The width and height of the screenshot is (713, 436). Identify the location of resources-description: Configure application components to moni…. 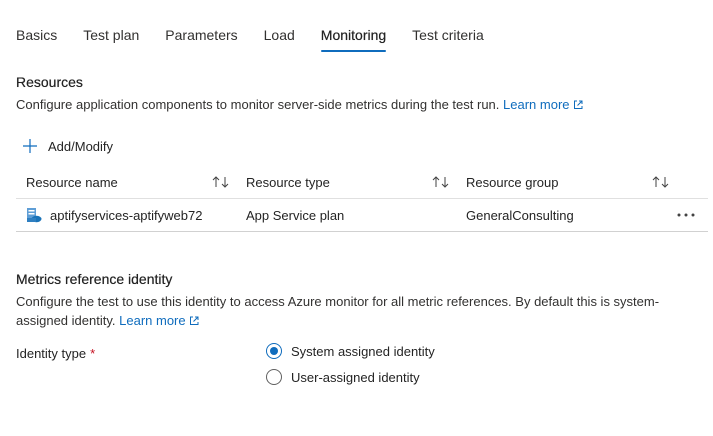
(356, 104).